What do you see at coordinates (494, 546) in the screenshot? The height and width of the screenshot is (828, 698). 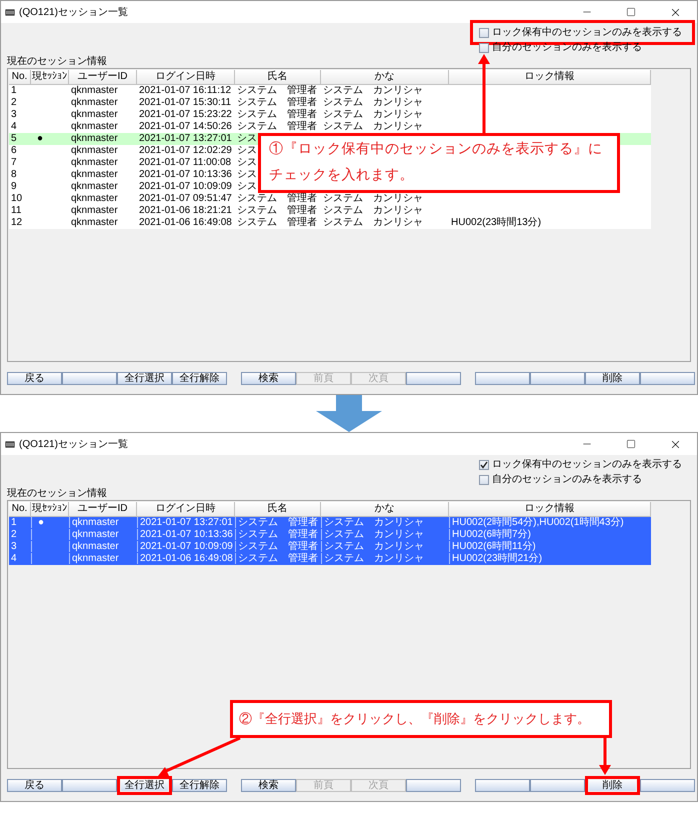 I see `table-cell: HU002(6時間11分)` at bounding box center [494, 546].